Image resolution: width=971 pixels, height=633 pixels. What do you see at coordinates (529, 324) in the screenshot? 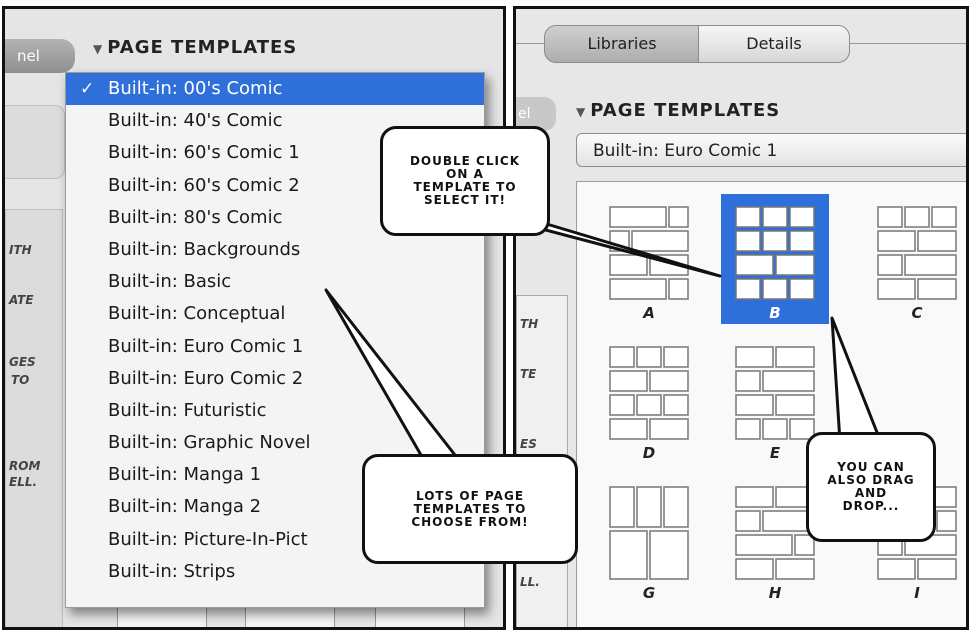
I see `clipped-text: TH` at bounding box center [529, 324].